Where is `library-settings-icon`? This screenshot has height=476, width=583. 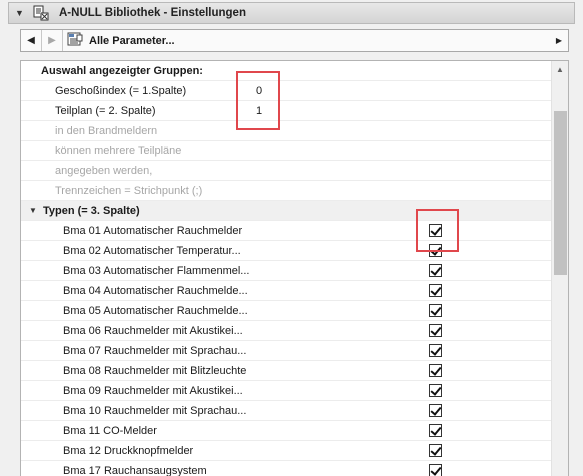 library-settings-icon is located at coordinates (41, 13).